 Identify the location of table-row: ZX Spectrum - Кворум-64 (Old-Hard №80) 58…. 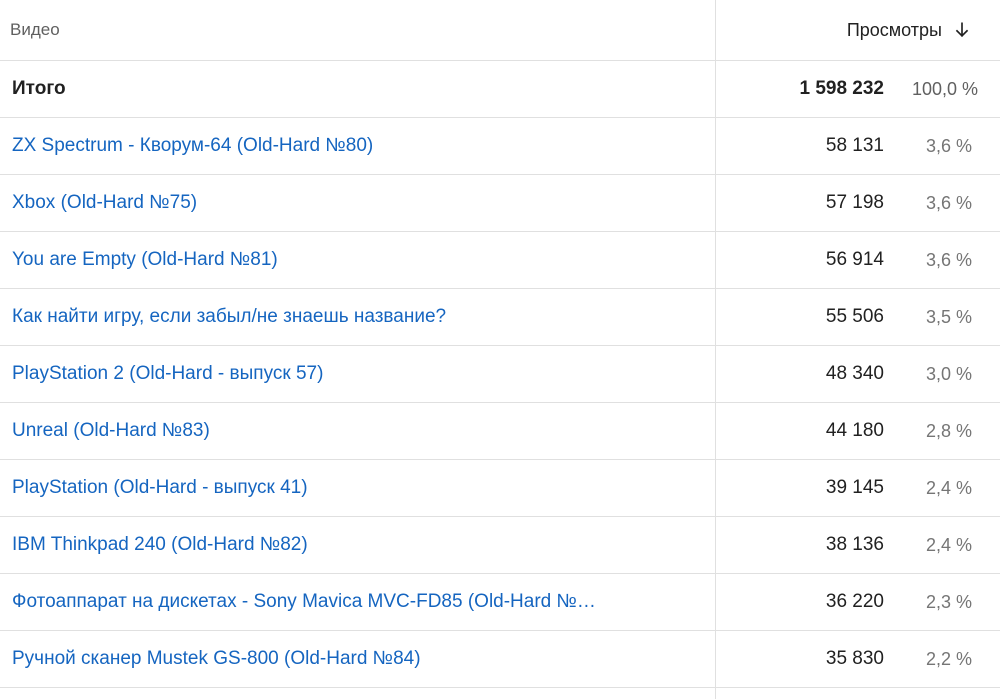
(500, 146).